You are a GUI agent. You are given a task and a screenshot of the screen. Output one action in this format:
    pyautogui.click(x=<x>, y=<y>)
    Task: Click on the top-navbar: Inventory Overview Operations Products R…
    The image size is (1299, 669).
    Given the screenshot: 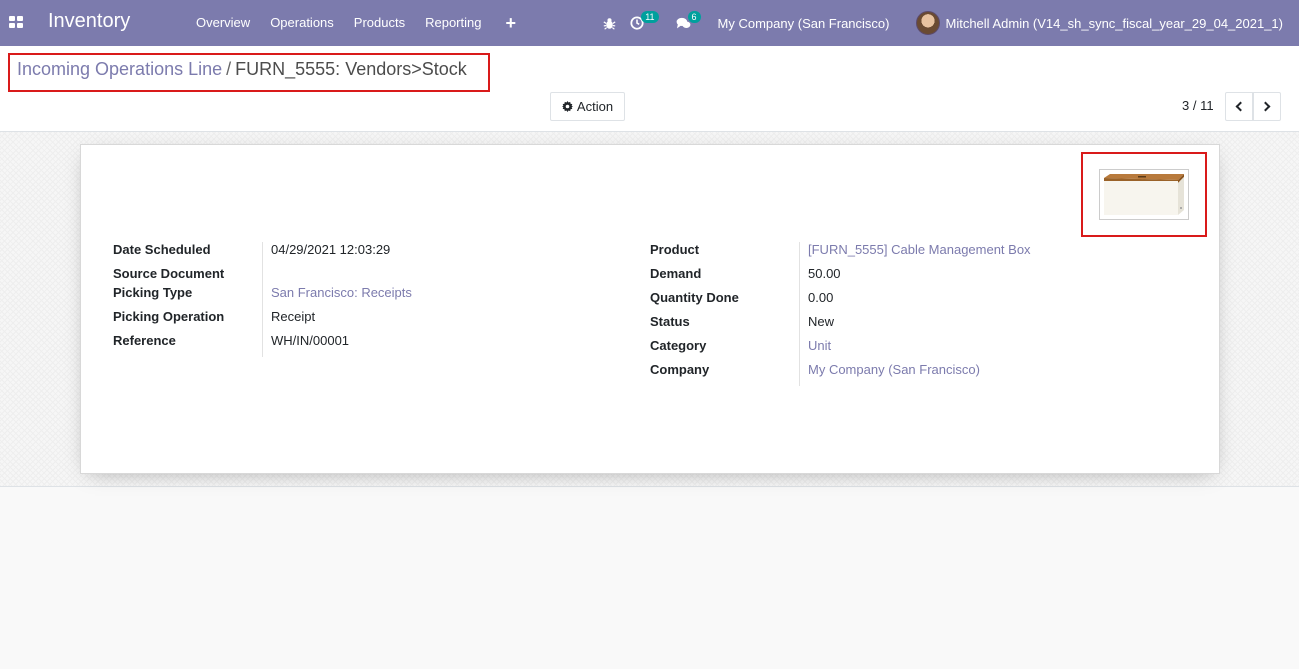 What is the action you would take?
    pyautogui.click(x=649, y=23)
    